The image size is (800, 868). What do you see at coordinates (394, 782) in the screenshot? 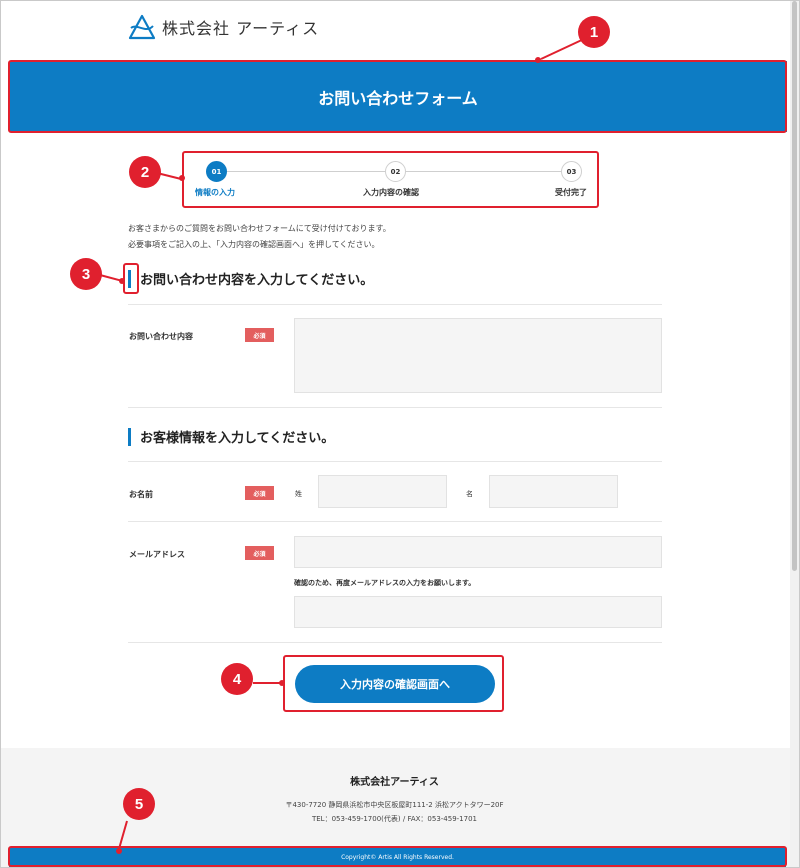
I see `footer-company-name: 株式会社アーティス` at bounding box center [394, 782].